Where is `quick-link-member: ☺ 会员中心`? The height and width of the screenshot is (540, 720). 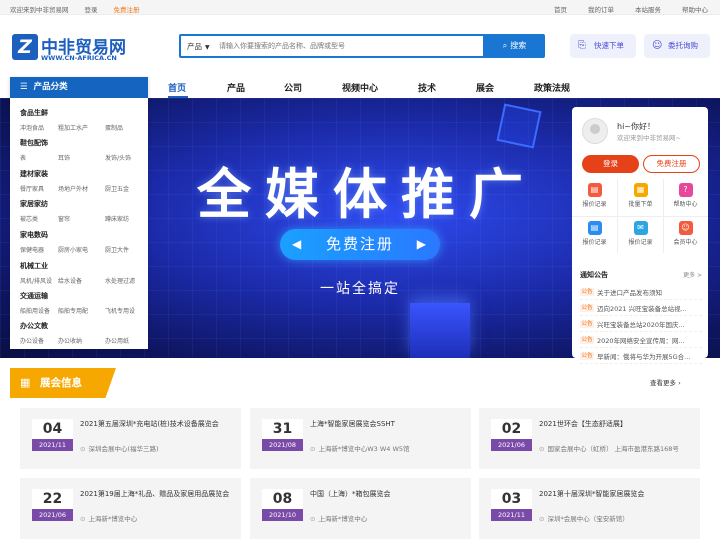 quick-link-member: ☺ 会员中心 is located at coordinates (685, 235).